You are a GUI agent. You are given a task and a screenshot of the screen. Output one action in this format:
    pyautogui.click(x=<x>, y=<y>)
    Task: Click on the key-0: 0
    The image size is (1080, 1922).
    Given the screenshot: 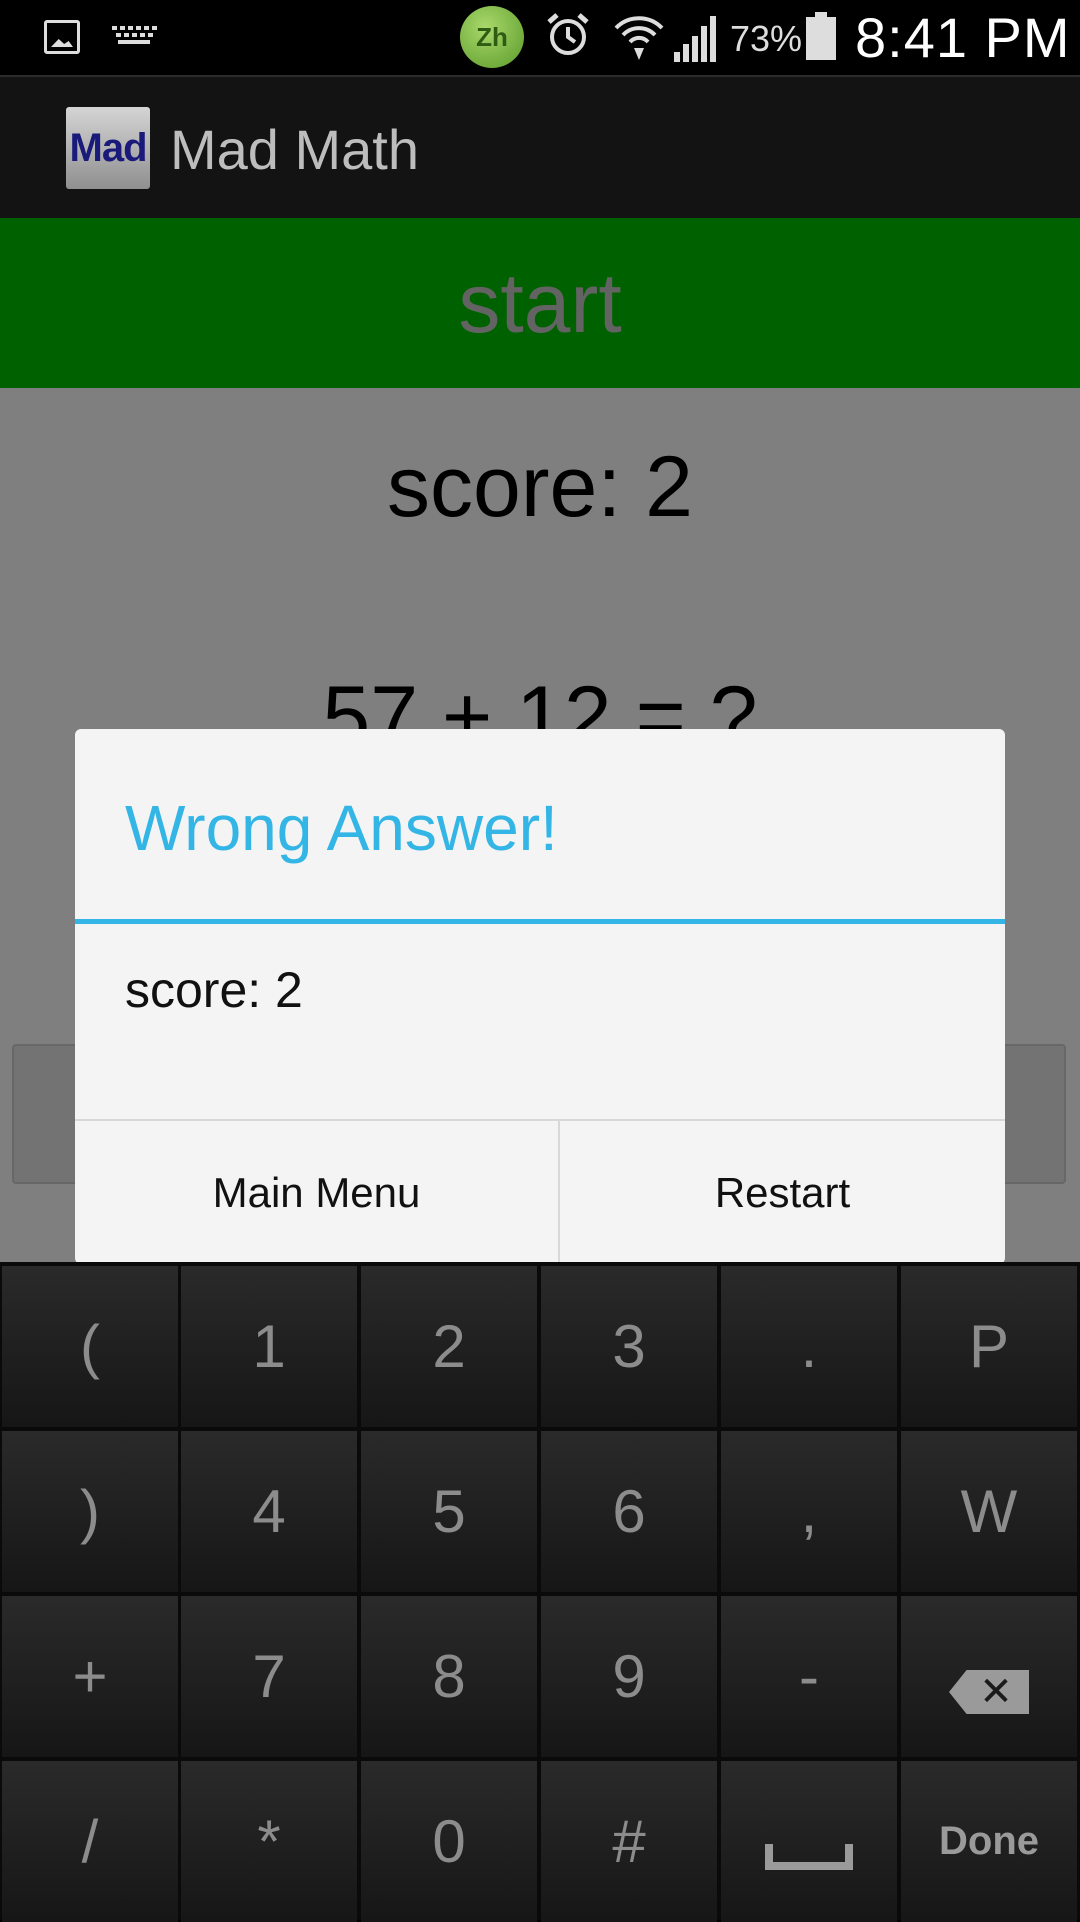 What is the action you would take?
    pyautogui.click(x=449, y=1841)
    